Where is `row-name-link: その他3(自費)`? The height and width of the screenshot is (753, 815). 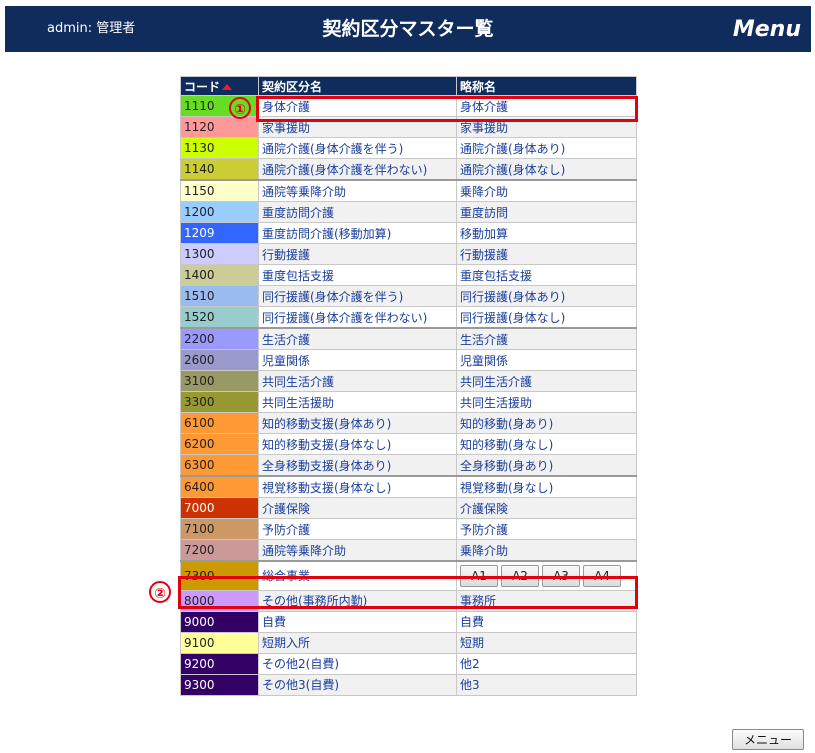 row-name-link: その他3(自費) is located at coordinates (300, 685).